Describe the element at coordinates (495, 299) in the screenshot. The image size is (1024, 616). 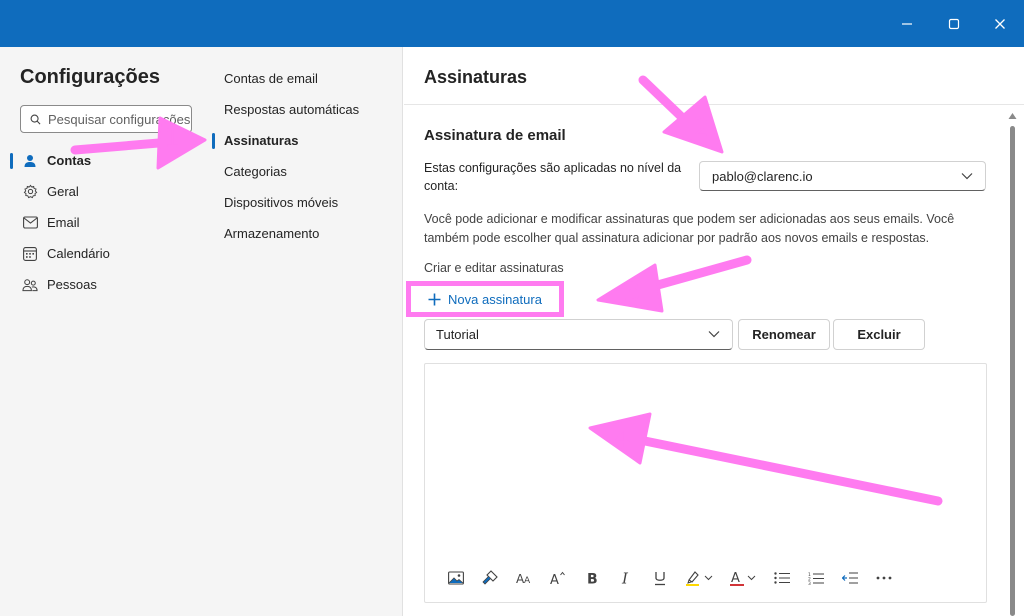
I see `new-signature-label: Nova assinatura` at that location.